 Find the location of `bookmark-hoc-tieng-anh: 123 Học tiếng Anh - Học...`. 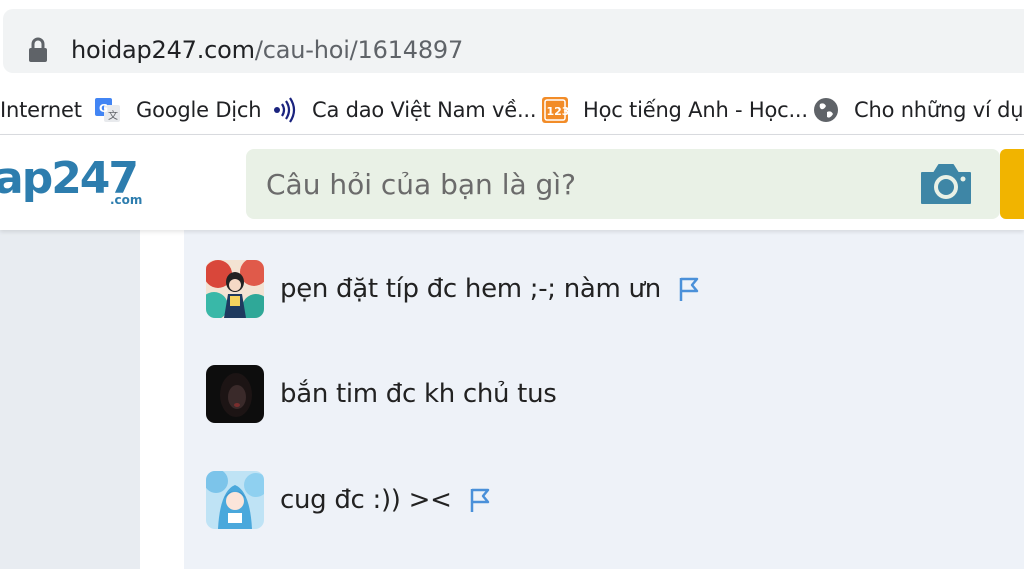

bookmark-hoc-tieng-anh: 123 Học tiếng Anh - Học... is located at coordinates (674, 110).